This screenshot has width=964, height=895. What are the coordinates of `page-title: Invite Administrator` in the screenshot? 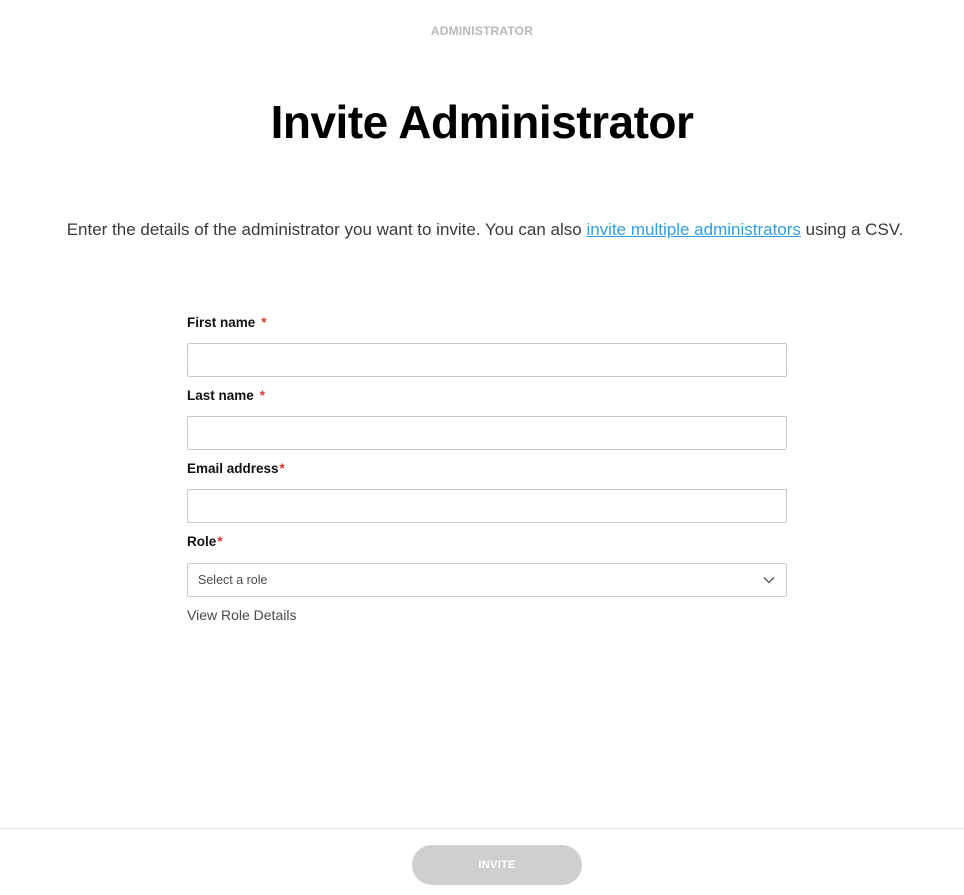 It's located at (482, 122).